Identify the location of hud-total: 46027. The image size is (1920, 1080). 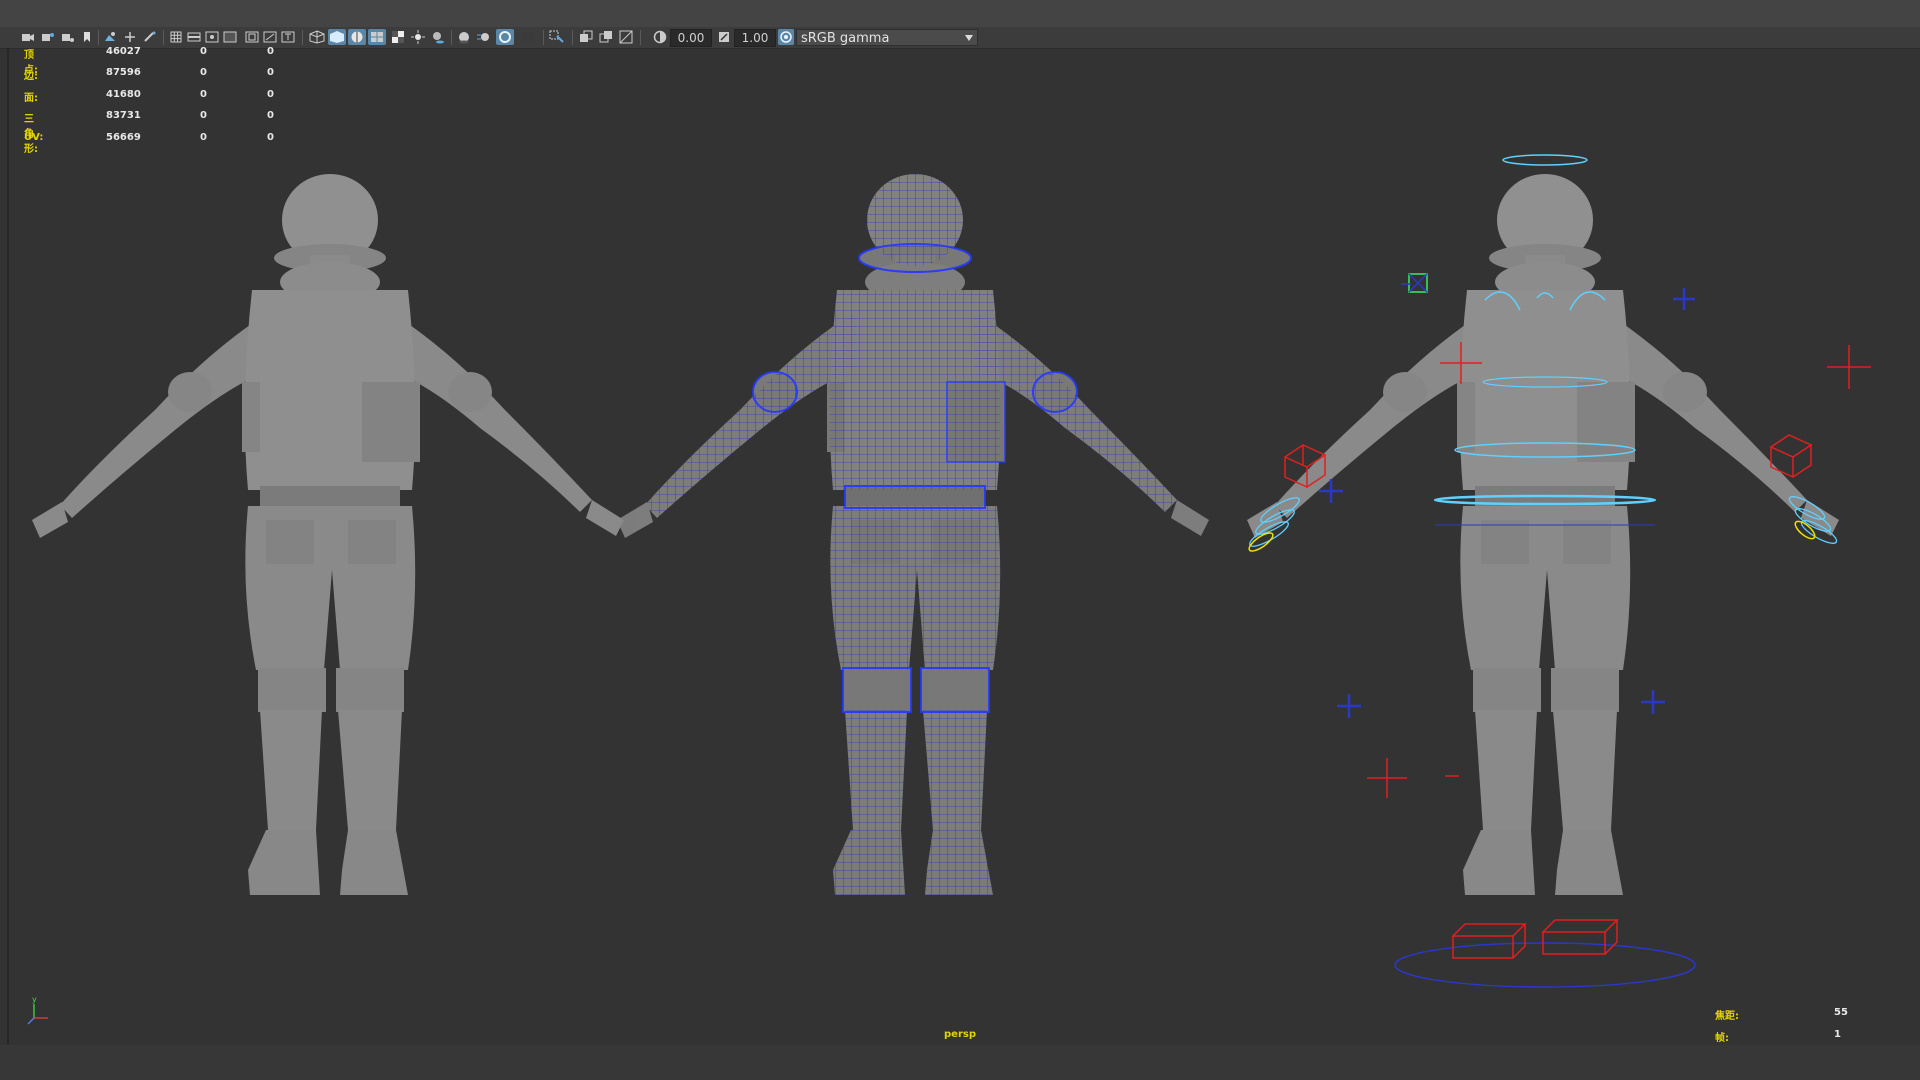
(123, 51).